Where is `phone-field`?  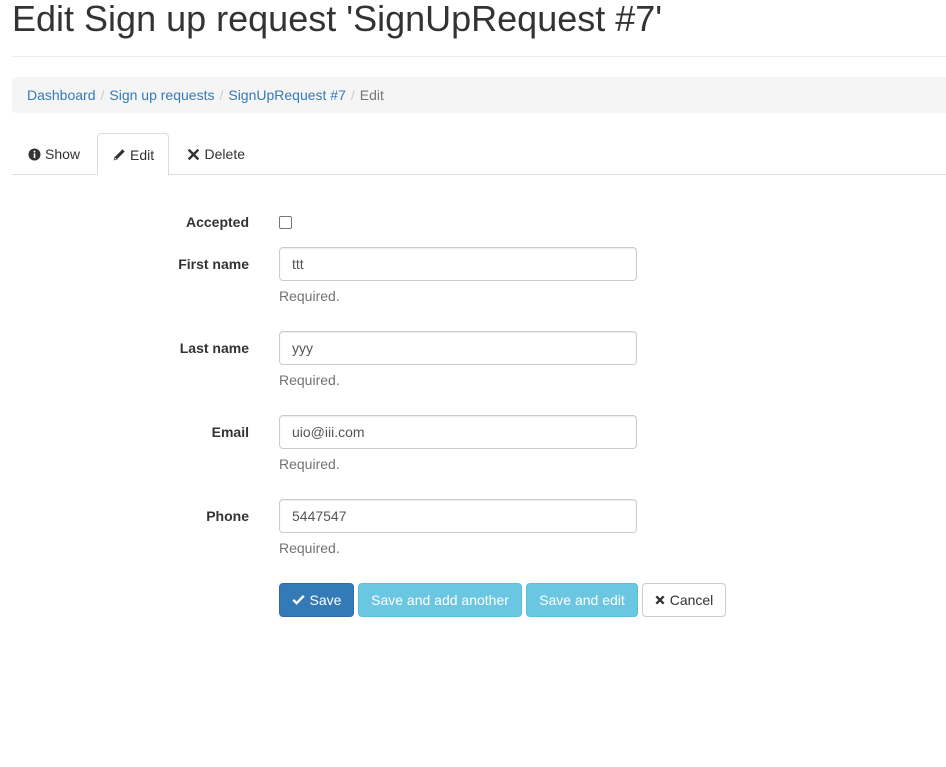
phone-field is located at coordinates (458, 516).